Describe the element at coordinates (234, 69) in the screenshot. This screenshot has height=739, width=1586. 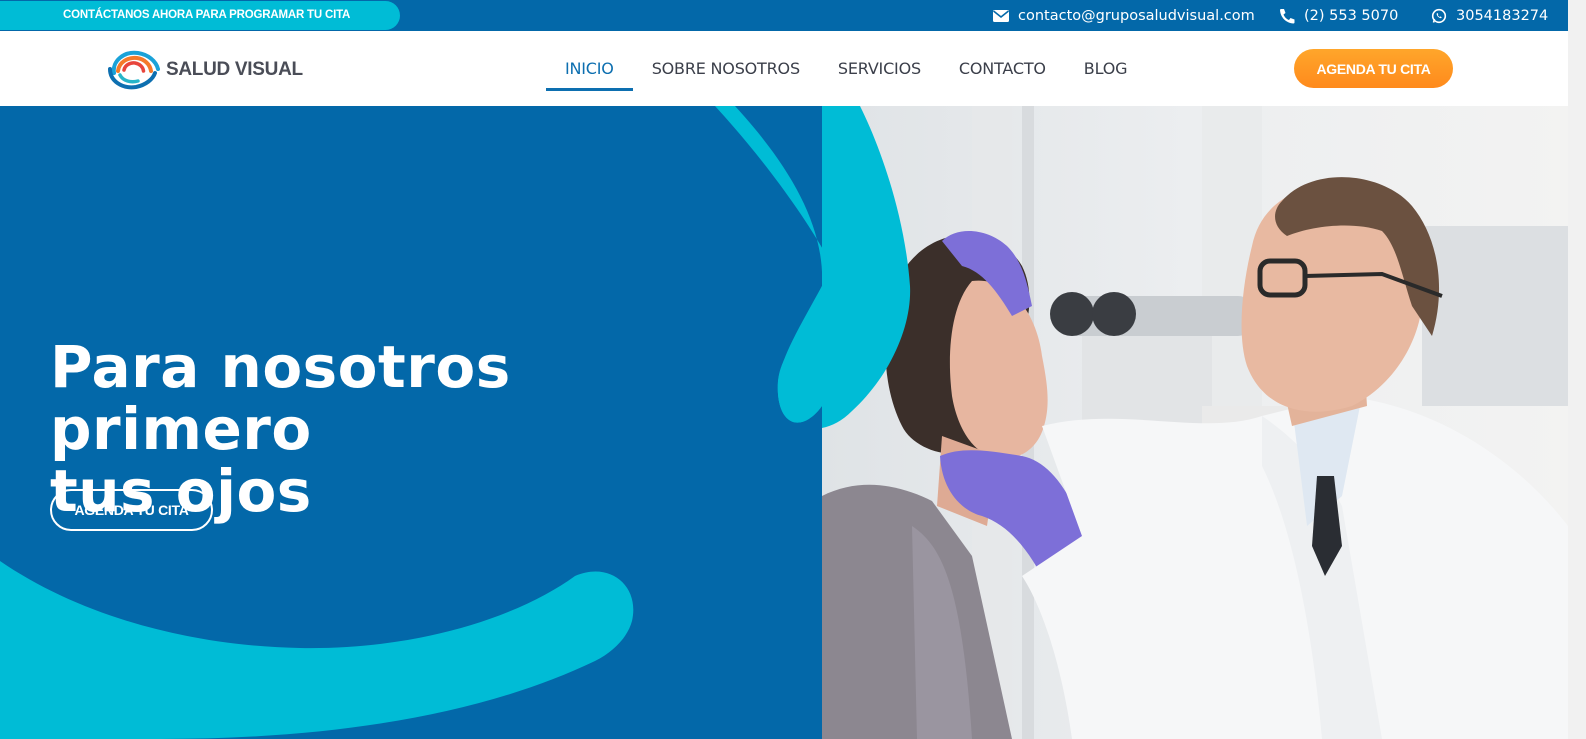
I see `logo-text: SALUD VISUAL` at that location.